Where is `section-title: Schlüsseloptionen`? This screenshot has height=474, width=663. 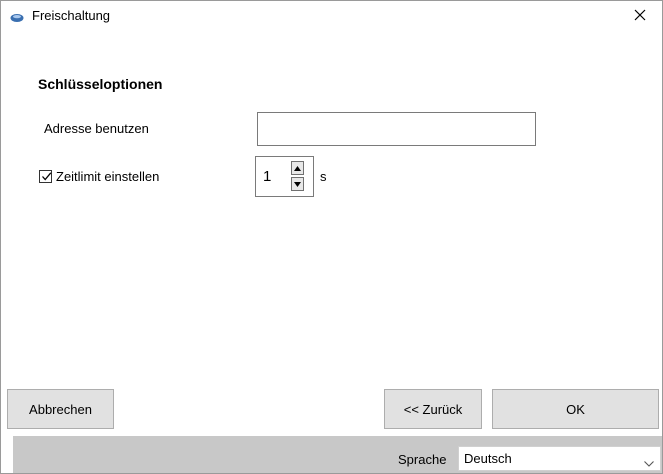 section-title: Schlüsseloptionen is located at coordinates (100, 84).